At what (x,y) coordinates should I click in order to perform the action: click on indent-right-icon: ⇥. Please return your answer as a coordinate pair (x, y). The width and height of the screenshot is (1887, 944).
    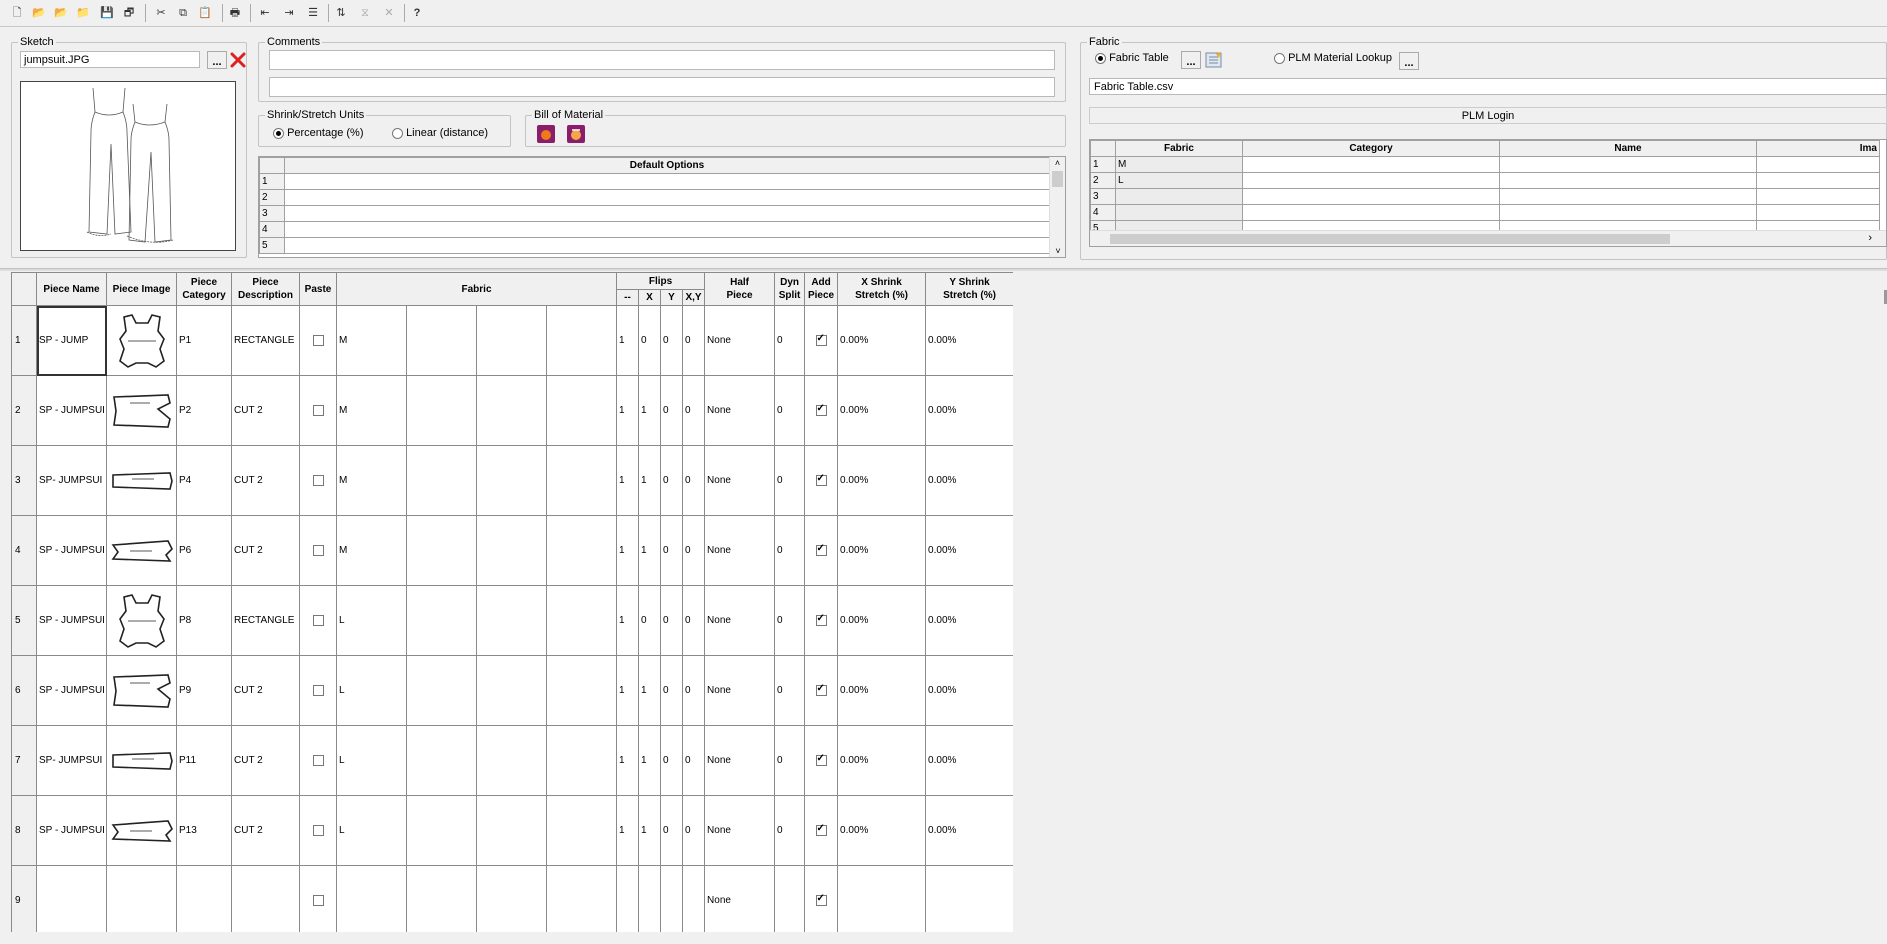
    Looking at the image, I should click on (289, 13).